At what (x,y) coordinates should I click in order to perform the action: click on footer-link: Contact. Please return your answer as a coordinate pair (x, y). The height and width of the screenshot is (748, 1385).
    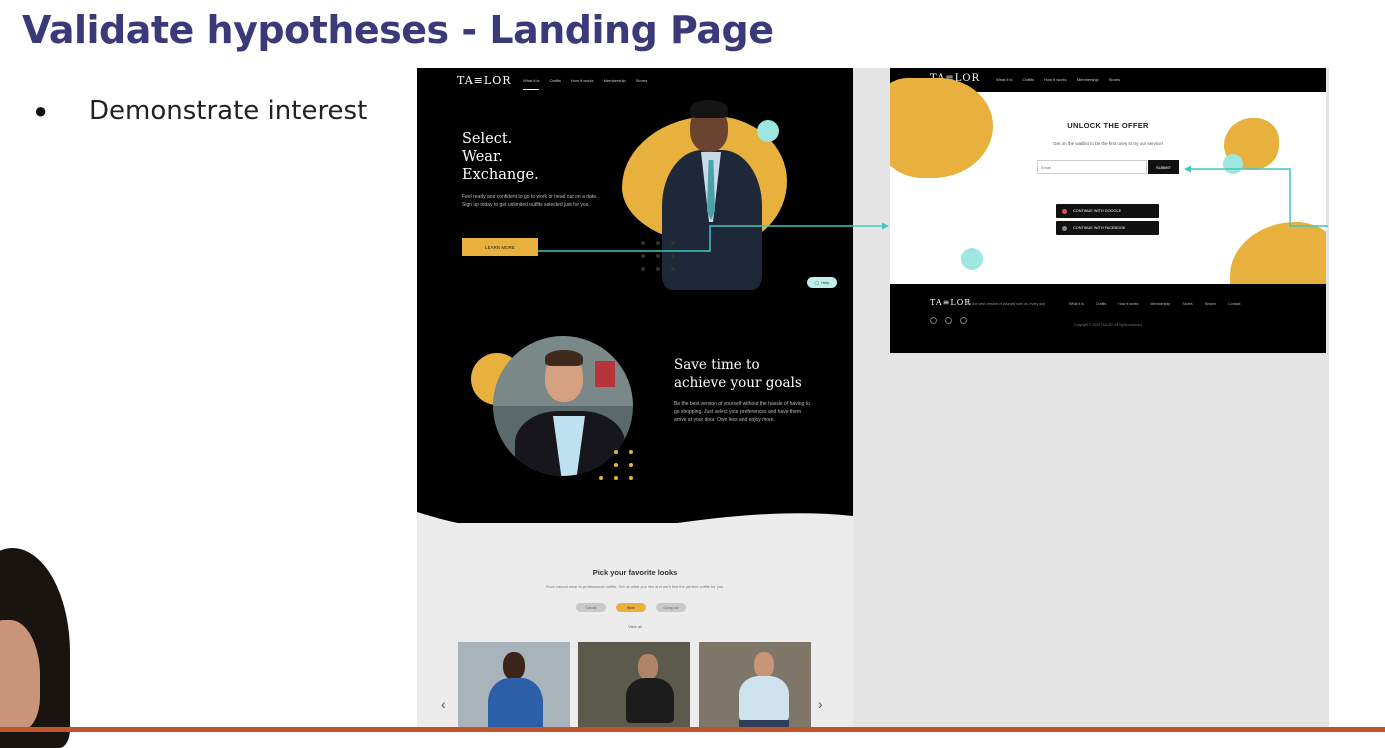
    Looking at the image, I should click on (1234, 304).